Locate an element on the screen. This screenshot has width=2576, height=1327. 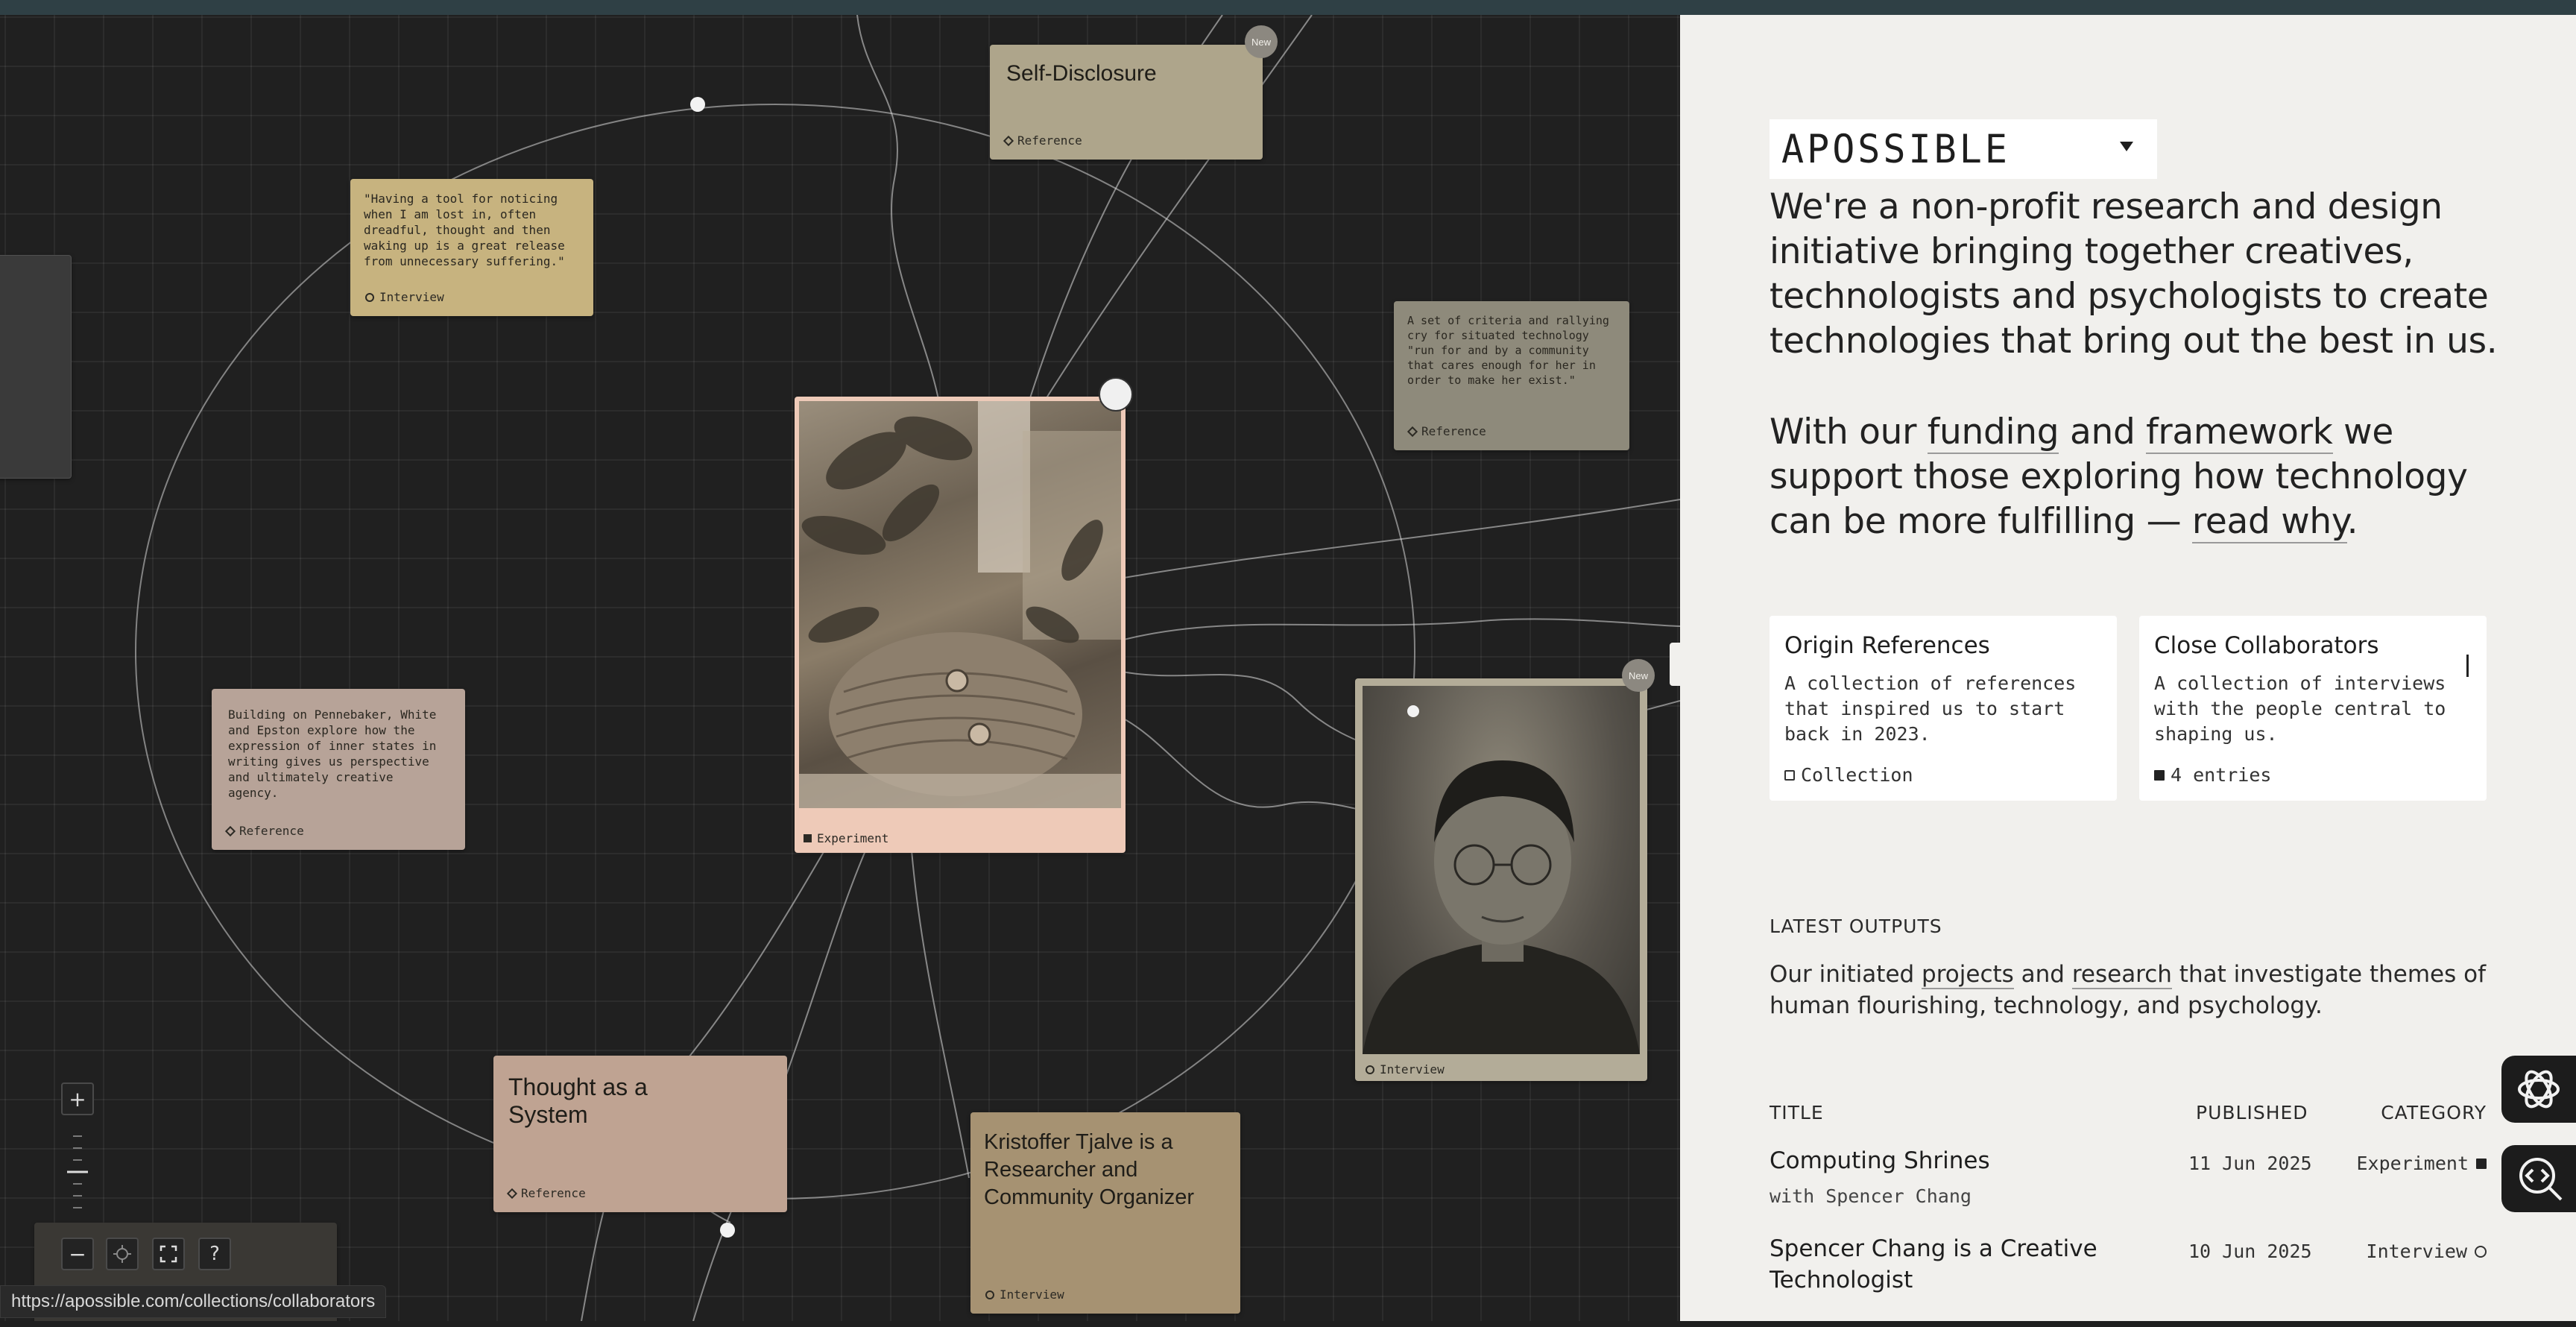
row-published: 11 Jun 2025 is located at coordinates (2250, 1163).